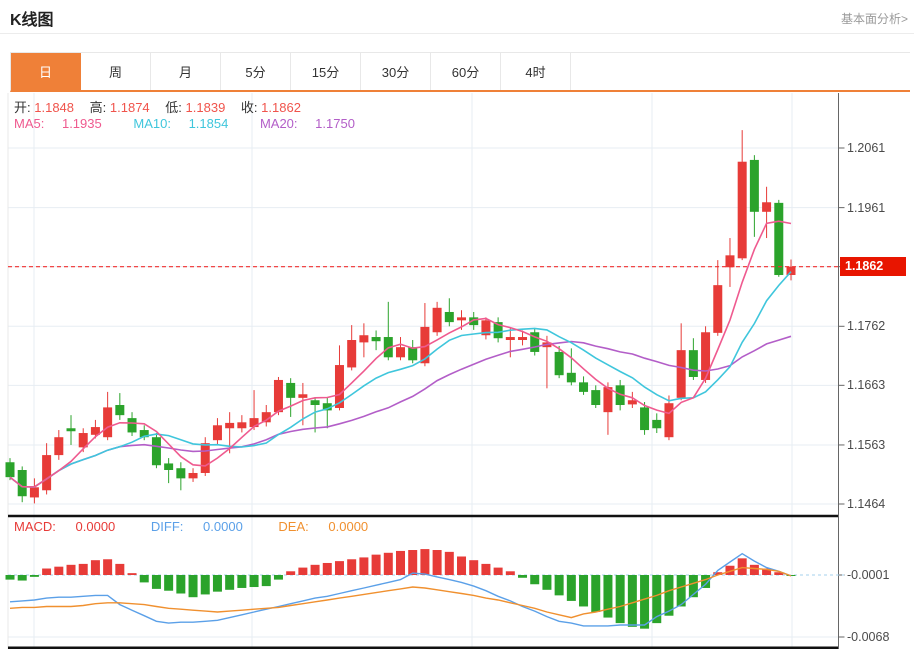 The image size is (914, 649). I want to click on tab-15分: 15分, so click(326, 71).